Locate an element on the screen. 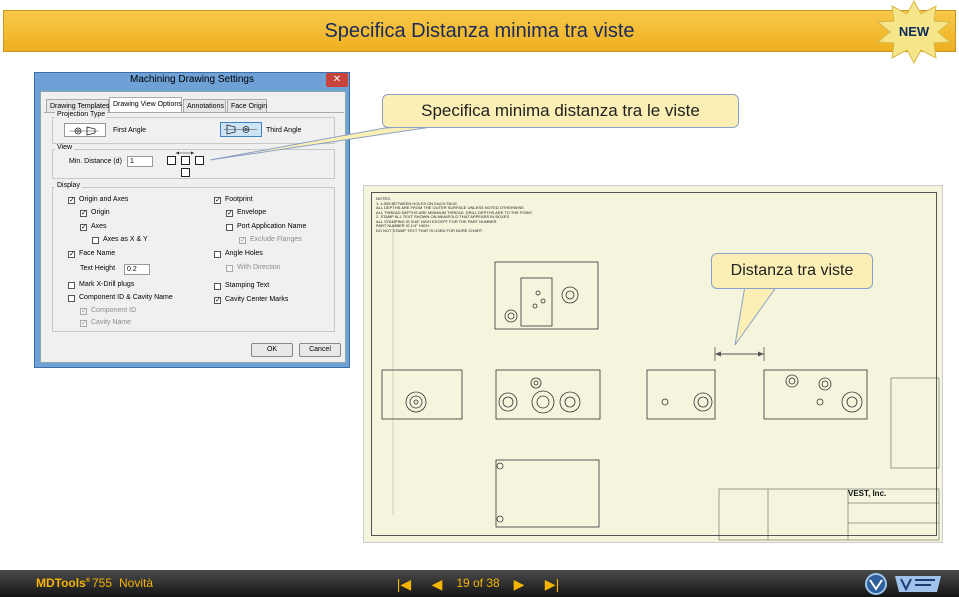 This screenshot has height=597, width=959. page-counter: 19 of 38 is located at coordinates (478, 583).